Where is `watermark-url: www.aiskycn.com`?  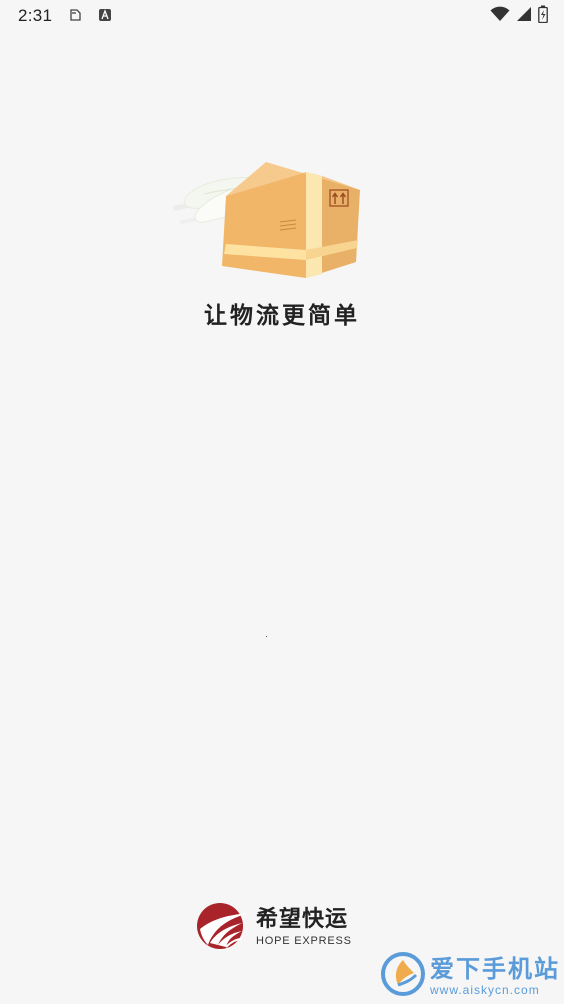
watermark-url: www.aiskycn.com is located at coordinates (485, 989).